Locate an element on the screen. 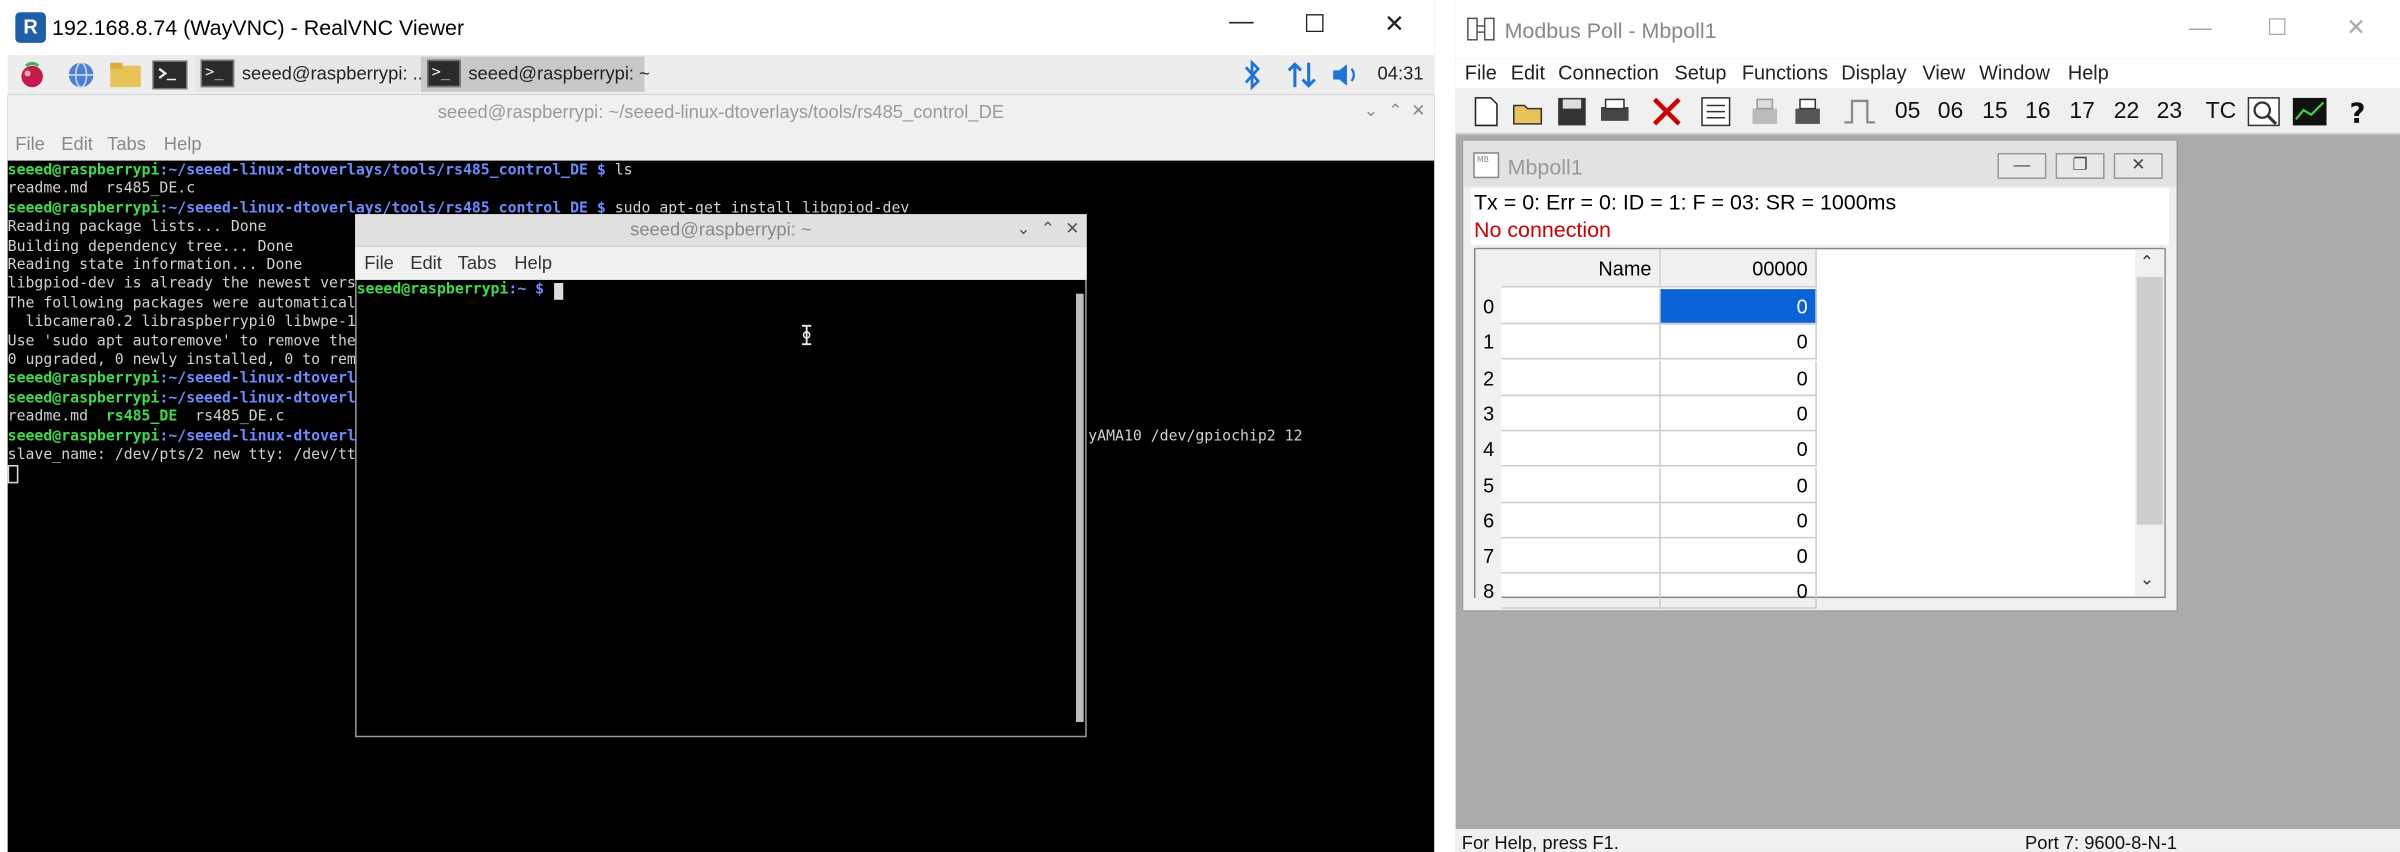 This screenshot has height=852, width=2400. column-header-address: 00000 is located at coordinates (1738, 268).